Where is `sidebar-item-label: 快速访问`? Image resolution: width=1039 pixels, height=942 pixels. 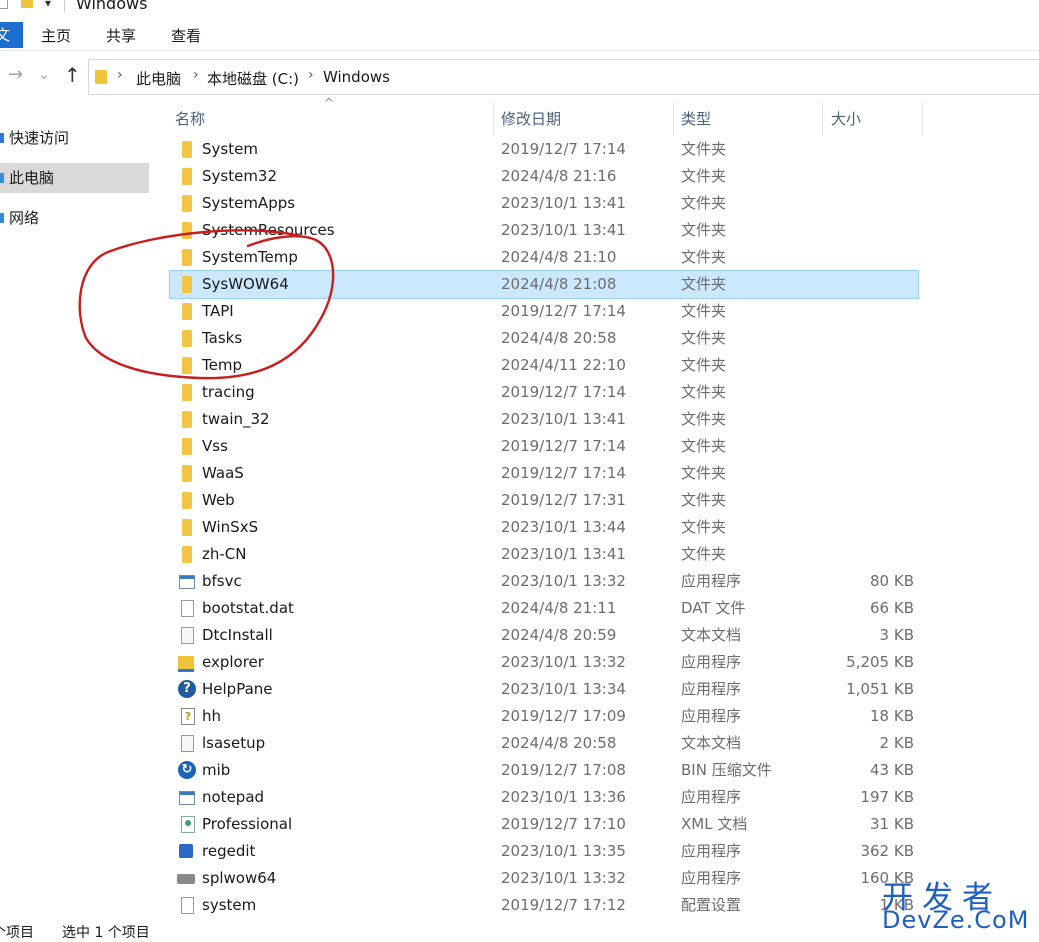 sidebar-item-label: 快速访问 is located at coordinates (39, 138).